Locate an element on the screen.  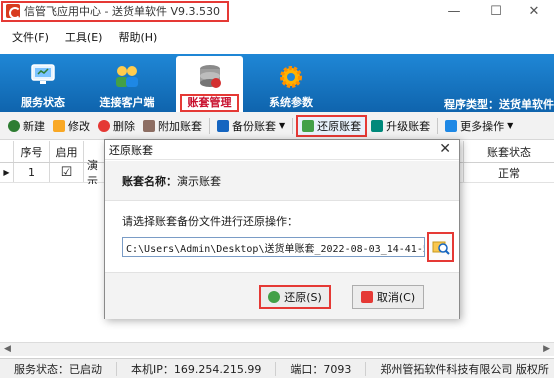
tab-connected-clients: 连接客户端 is located at coordinates (127, 84).